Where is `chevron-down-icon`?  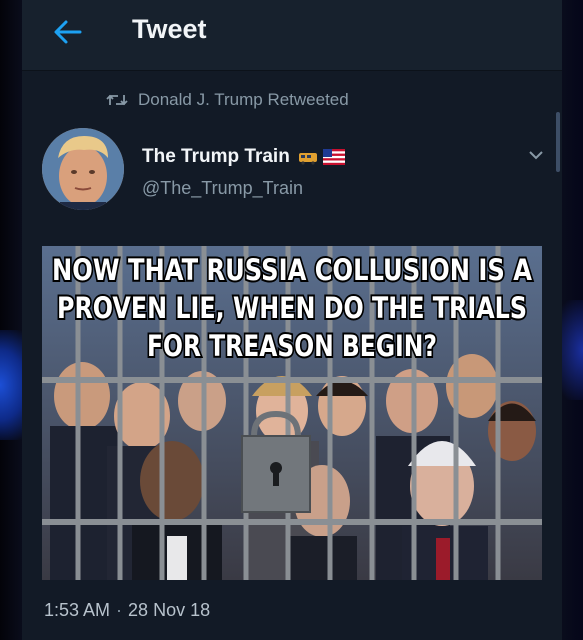 chevron-down-icon is located at coordinates (536, 155).